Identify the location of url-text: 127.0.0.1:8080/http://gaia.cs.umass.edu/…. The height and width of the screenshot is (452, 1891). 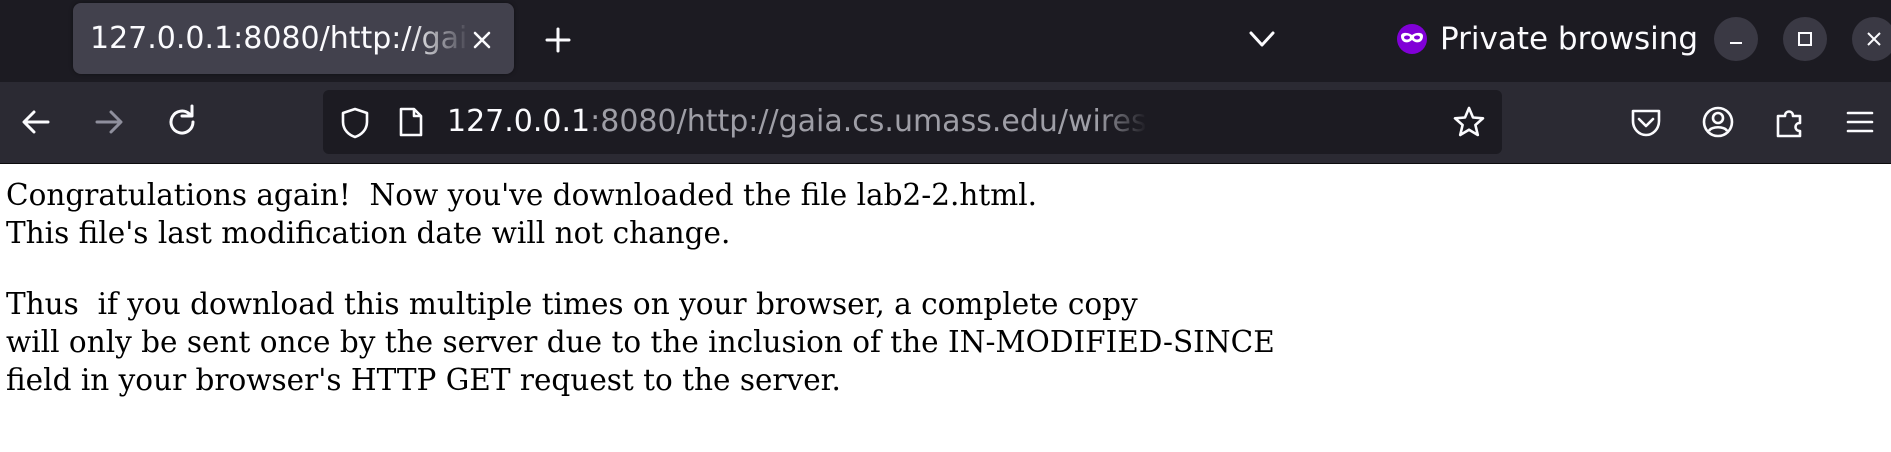
(797, 121).